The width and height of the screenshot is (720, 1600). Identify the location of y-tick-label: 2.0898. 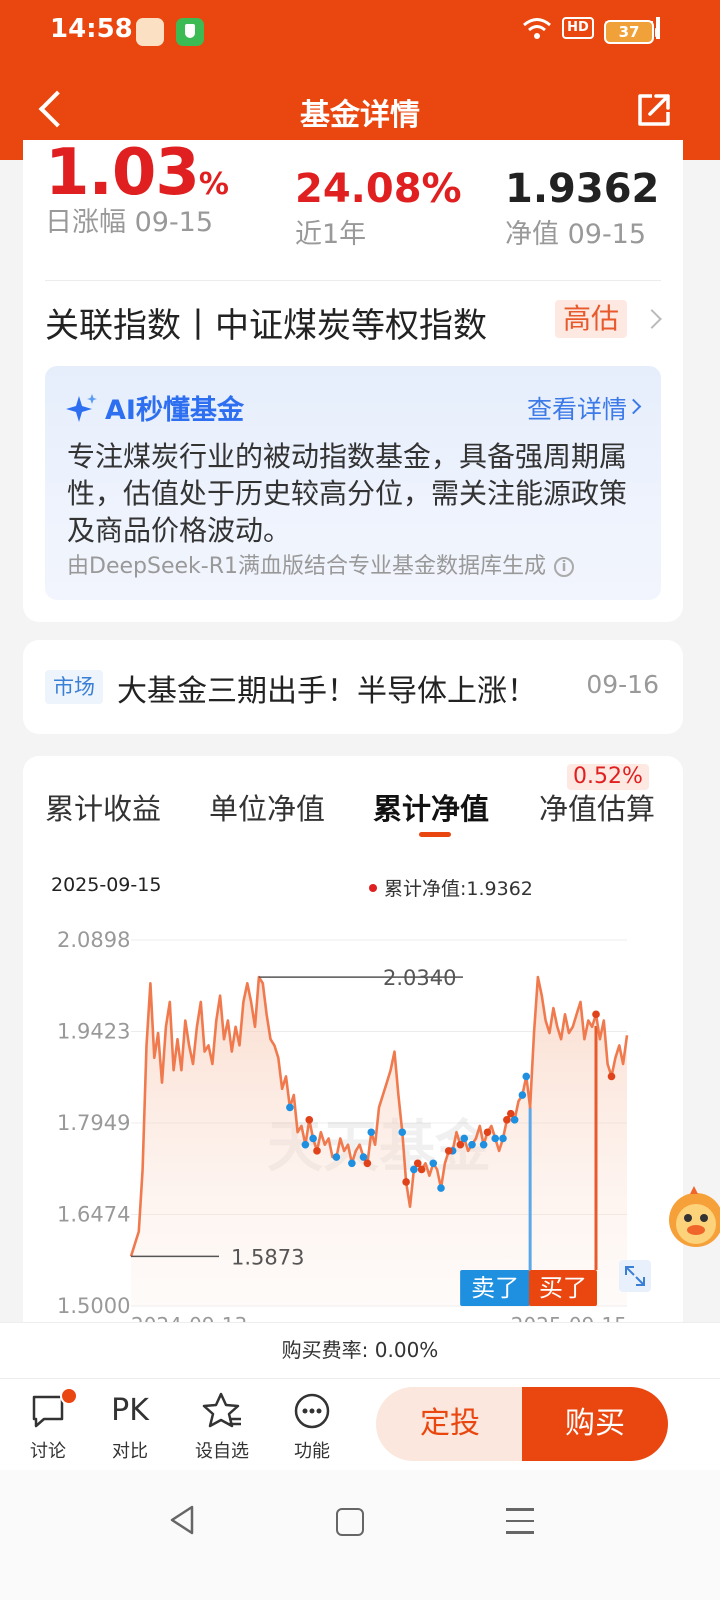
(93, 940).